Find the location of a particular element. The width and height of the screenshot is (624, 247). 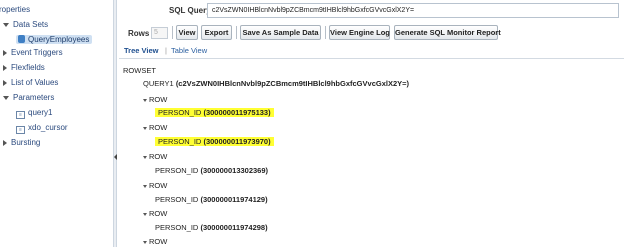

tree-field: PERSON_ID (300000011974298) is located at coordinates (211, 228).